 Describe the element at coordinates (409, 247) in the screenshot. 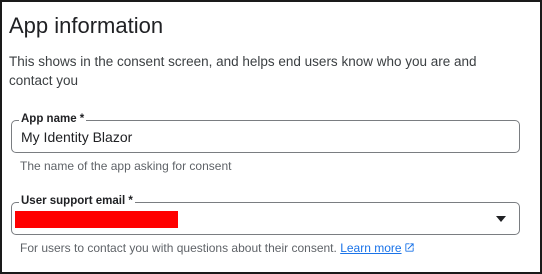

I see `open-in-new-icon` at that location.